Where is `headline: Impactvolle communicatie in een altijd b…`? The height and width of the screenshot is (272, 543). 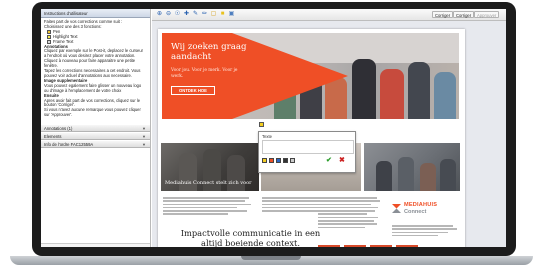 headline: Impactvolle communicatie in een altijd b… is located at coordinates (250, 237).